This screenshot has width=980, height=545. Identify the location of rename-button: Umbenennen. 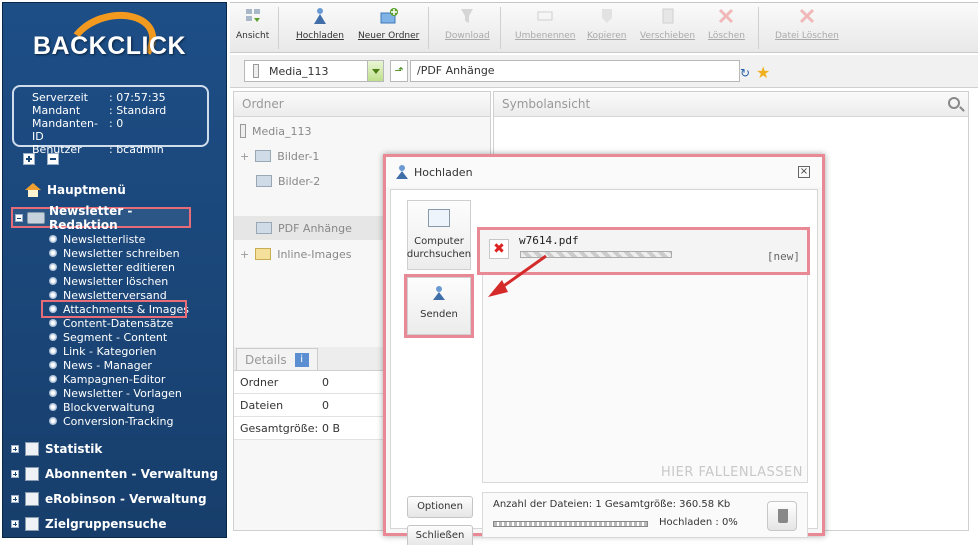
(545, 24).